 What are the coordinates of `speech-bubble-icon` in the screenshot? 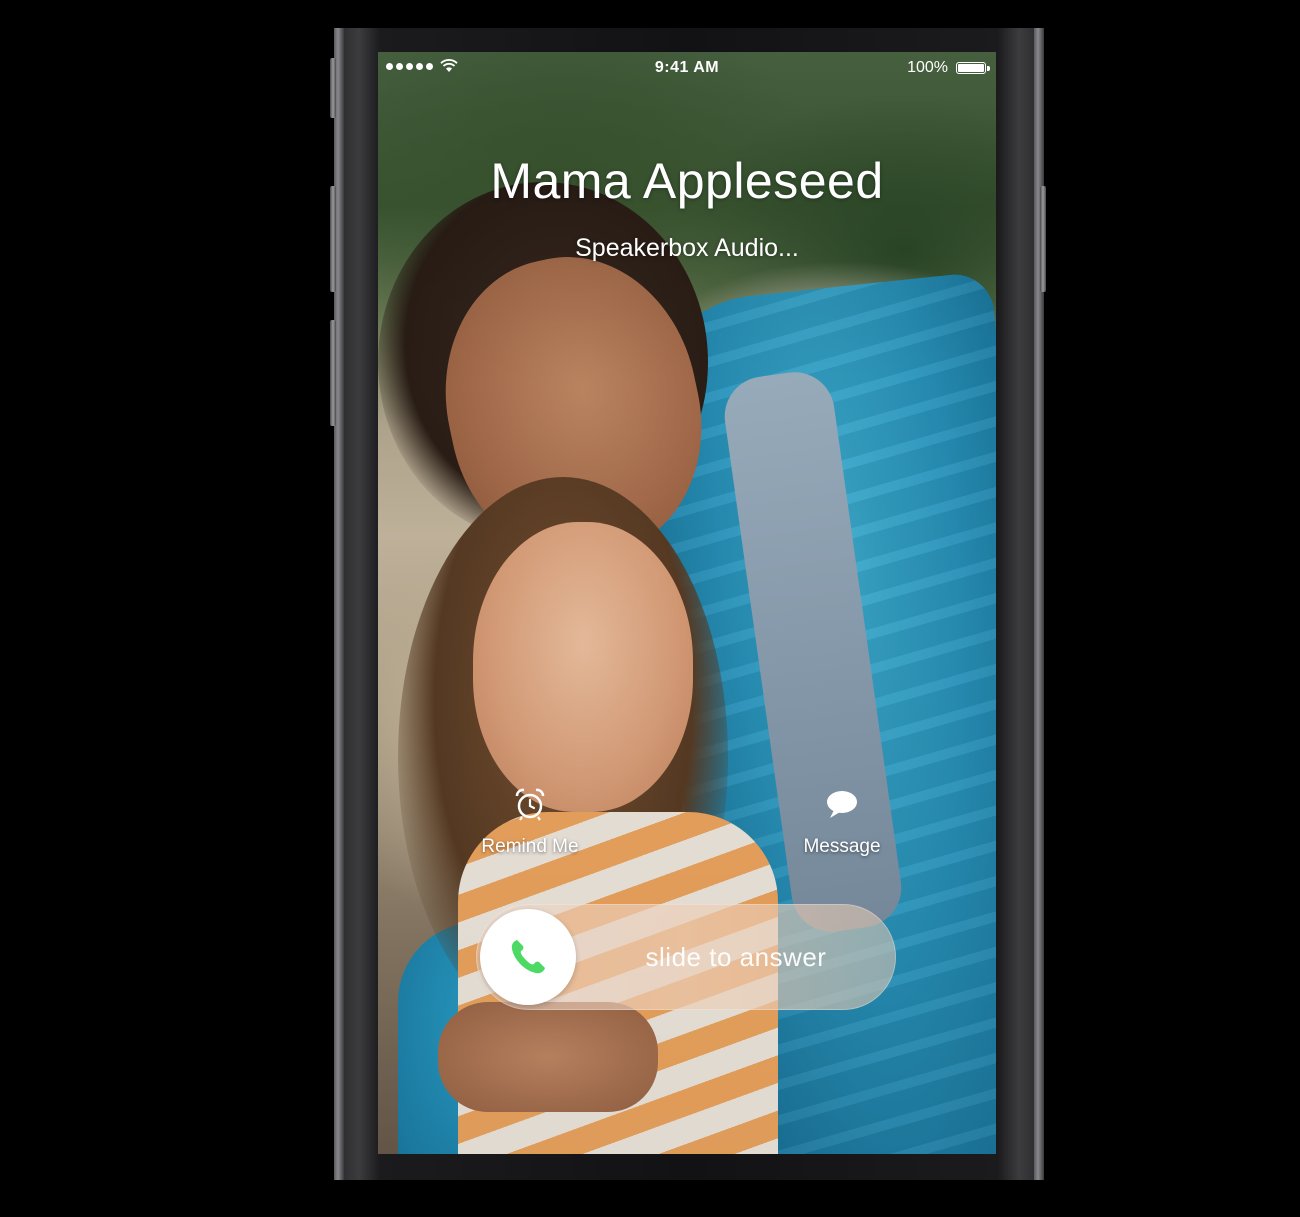 It's located at (842, 804).